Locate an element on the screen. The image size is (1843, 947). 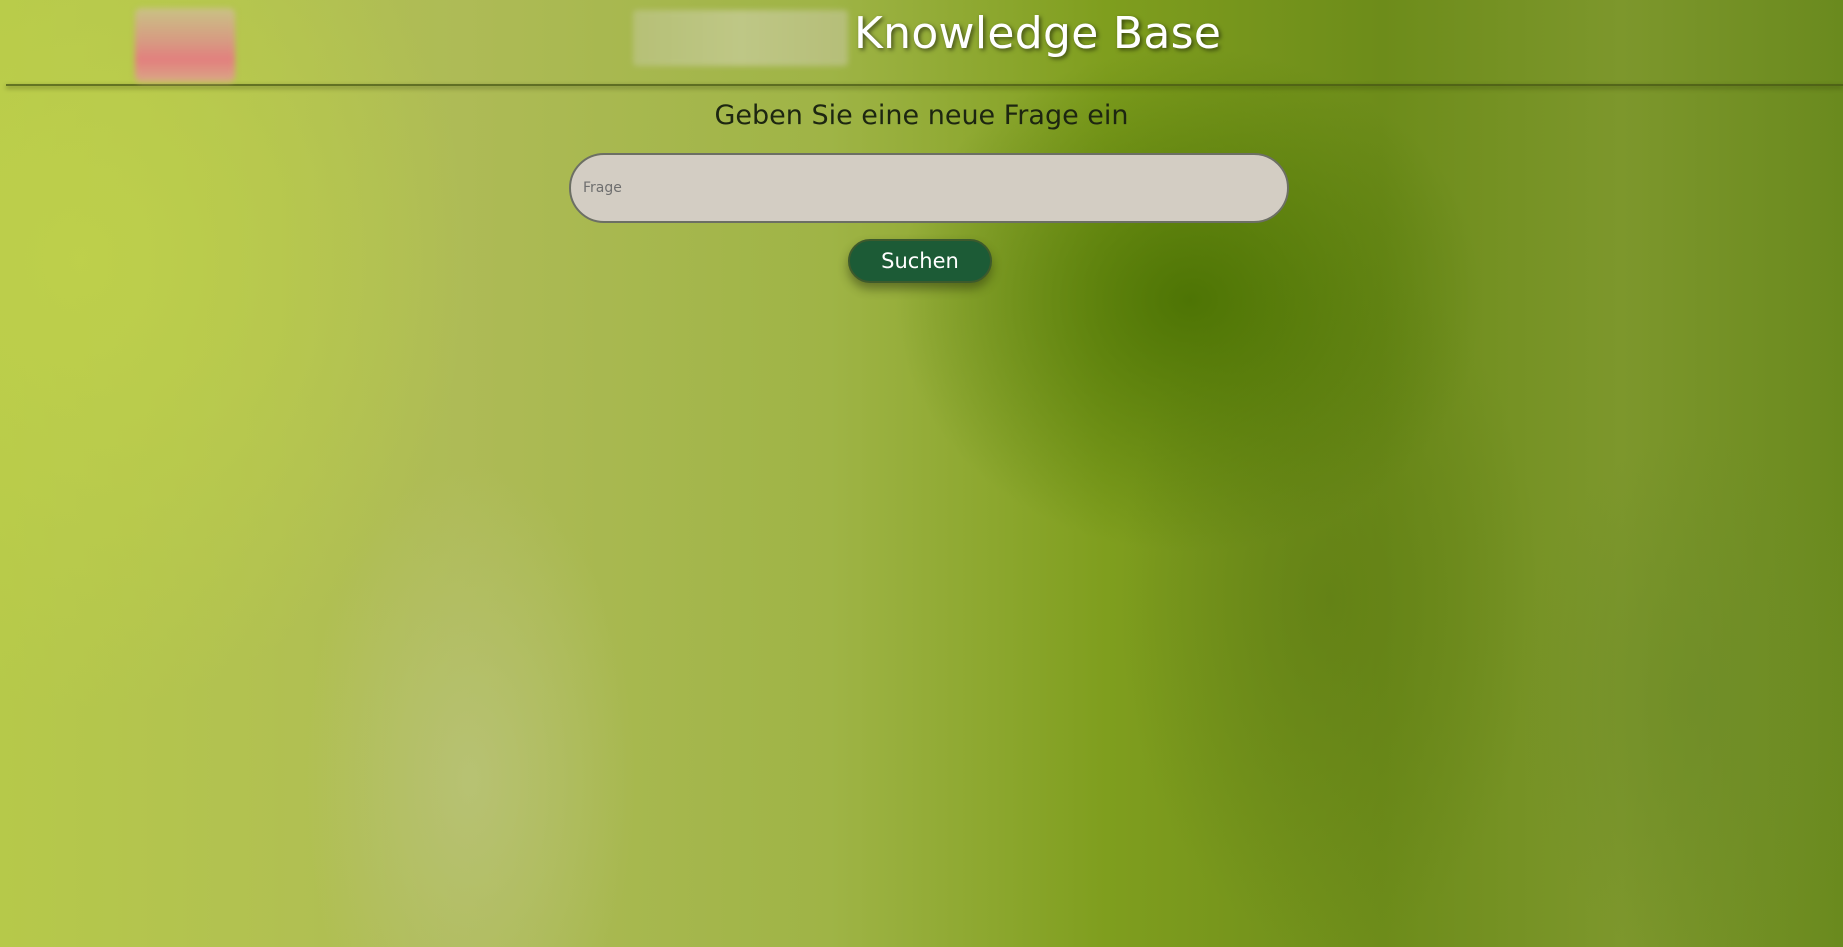
question-input is located at coordinates (929, 188).